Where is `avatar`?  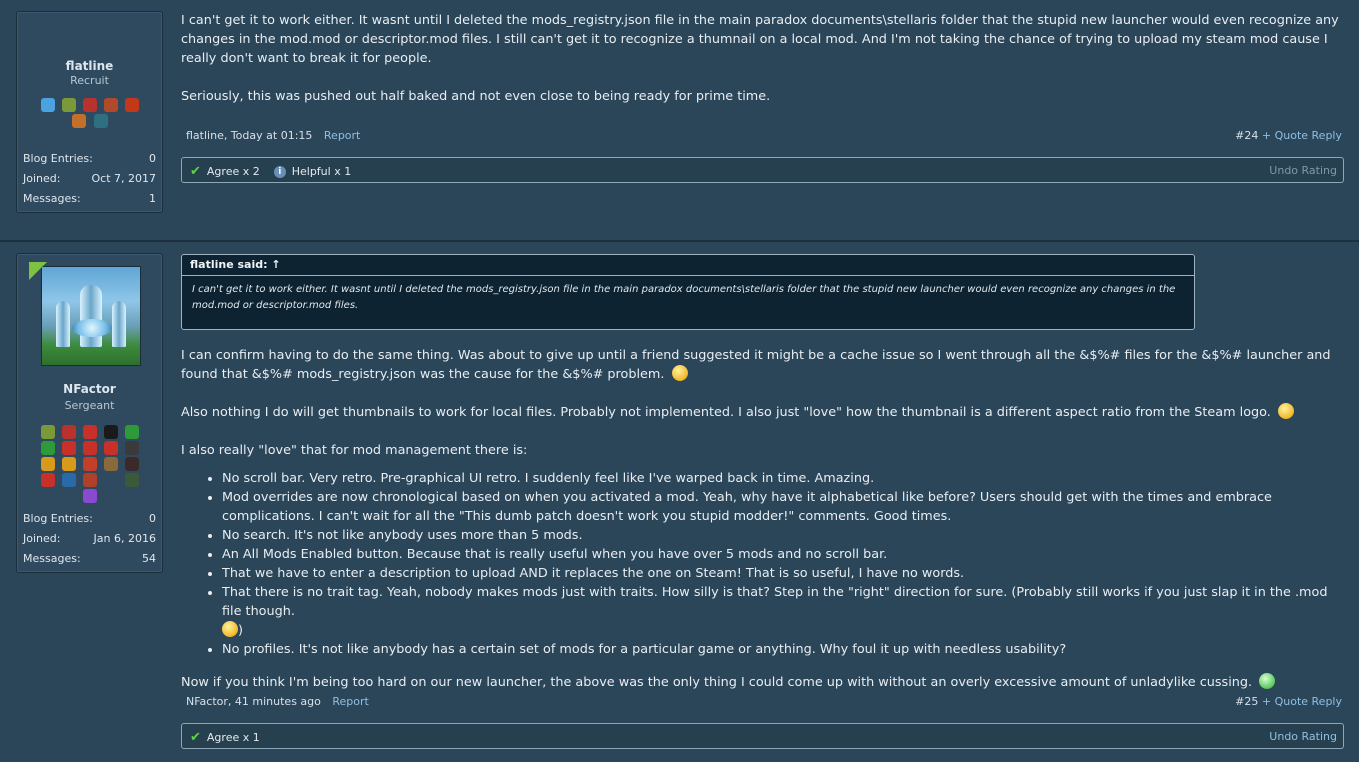
avatar is located at coordinates (85, 314).